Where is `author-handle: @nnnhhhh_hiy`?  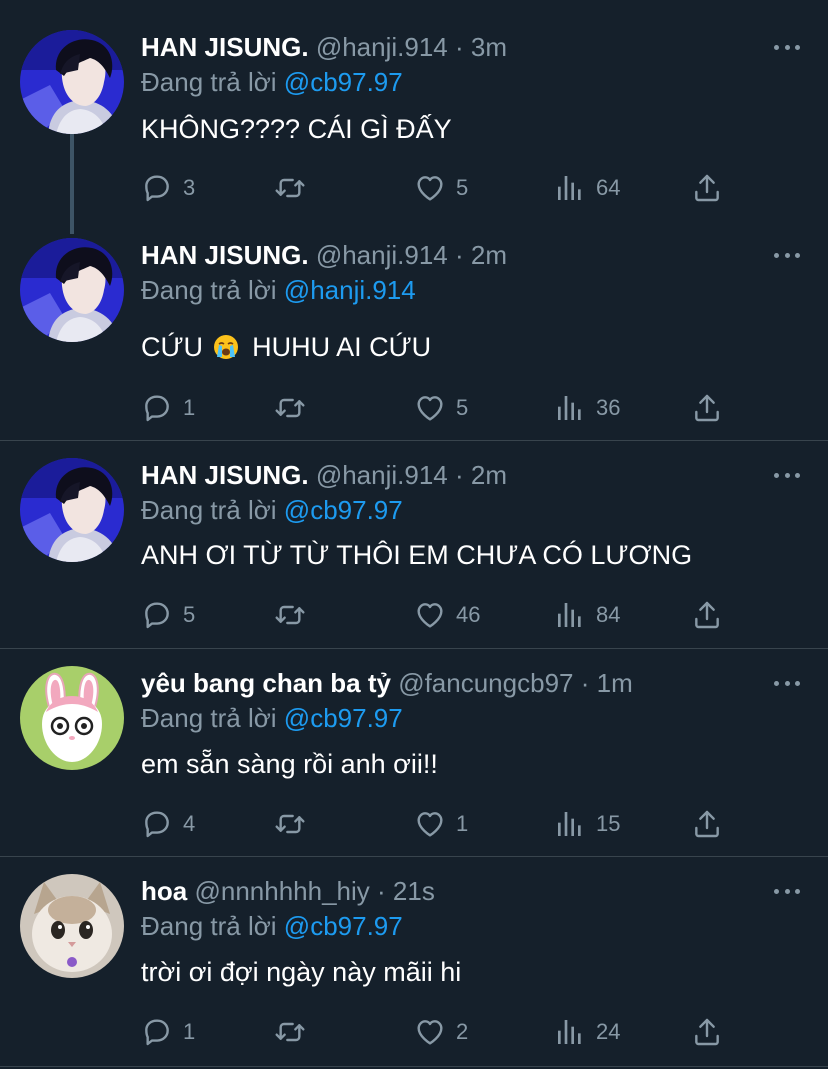
author-handle: @nnnhhhh_hiy is located at coordinates (281, 891).